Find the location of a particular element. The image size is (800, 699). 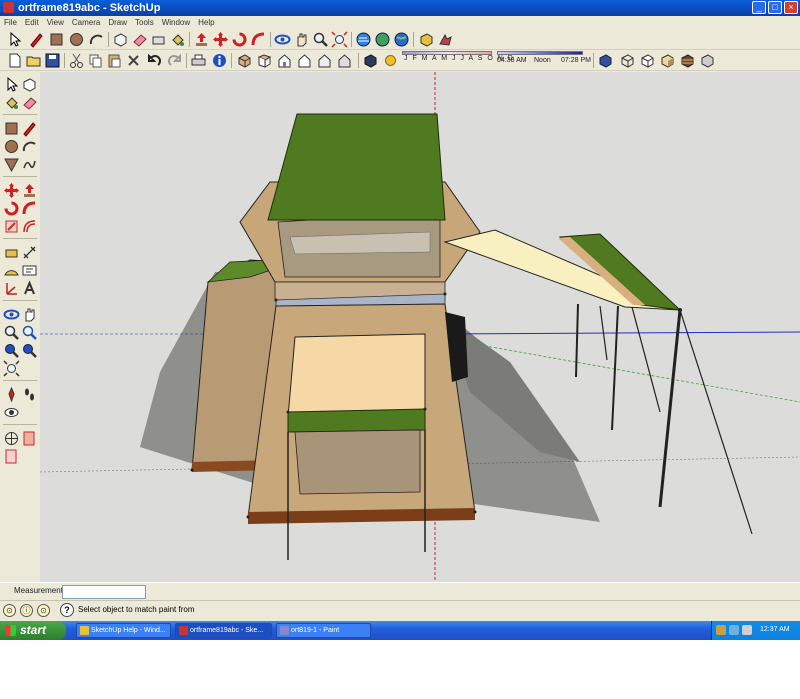

model-info-icon is located at coordinates (219, 60).